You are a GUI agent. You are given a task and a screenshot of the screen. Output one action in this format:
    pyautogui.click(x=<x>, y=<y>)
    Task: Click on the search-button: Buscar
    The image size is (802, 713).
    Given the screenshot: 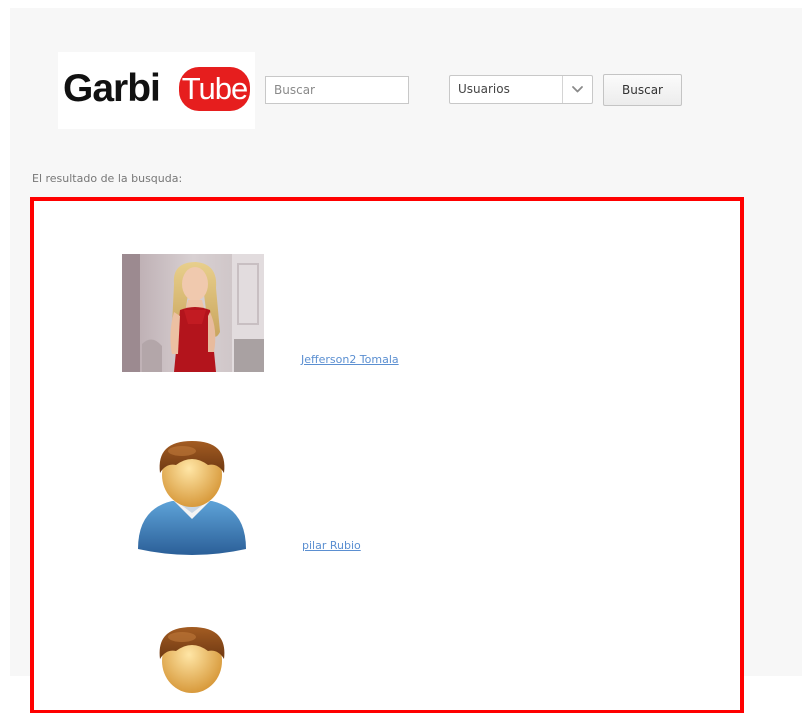 What is the action you would take?
    pyautogui.click(x=642, y=90)
    